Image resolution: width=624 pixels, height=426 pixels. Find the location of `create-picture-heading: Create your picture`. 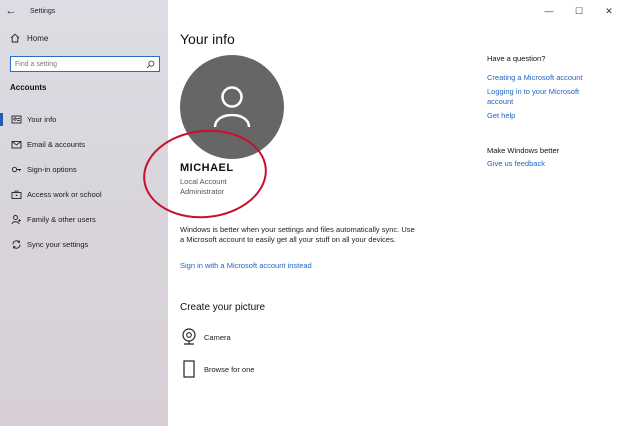

create-picture-heading: Create your picture is located at coordinates (223, 307).